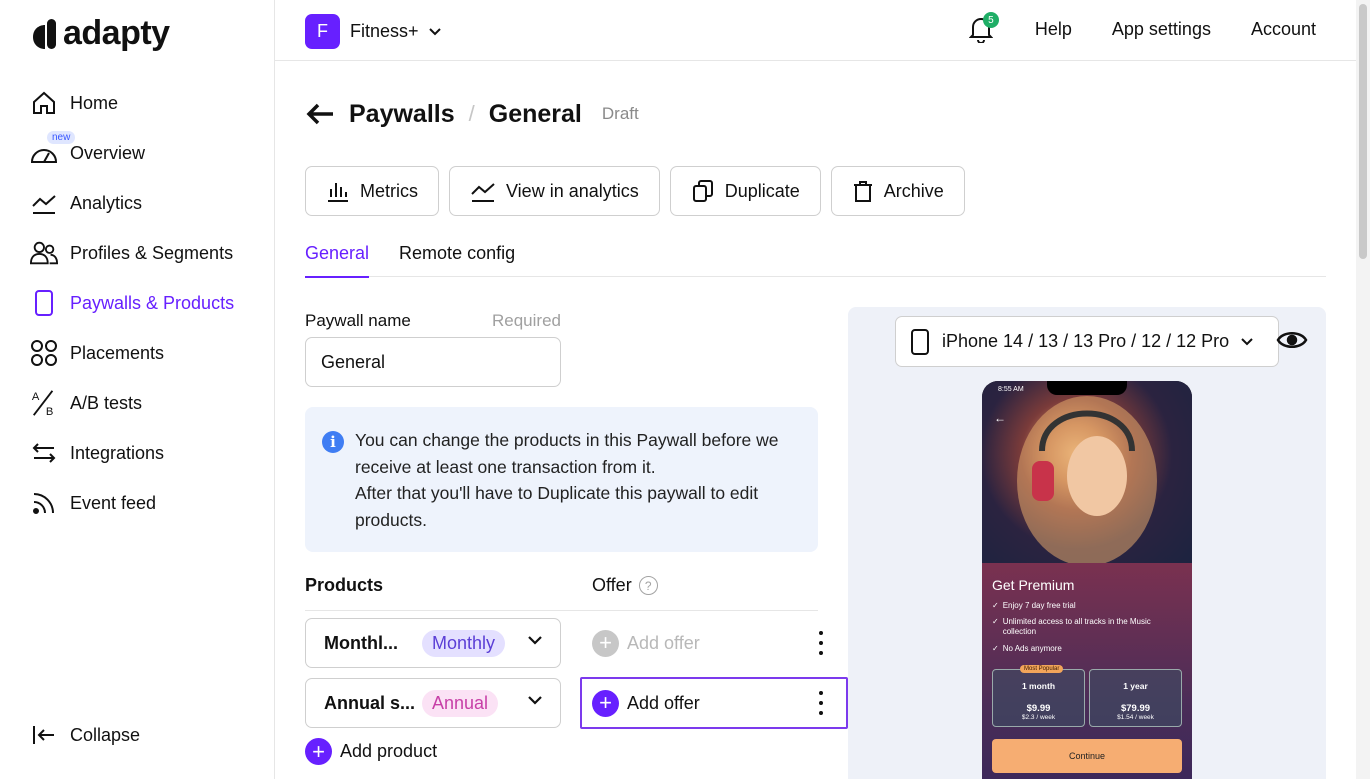  I want to click on svg-text: A, so click(36, 397).